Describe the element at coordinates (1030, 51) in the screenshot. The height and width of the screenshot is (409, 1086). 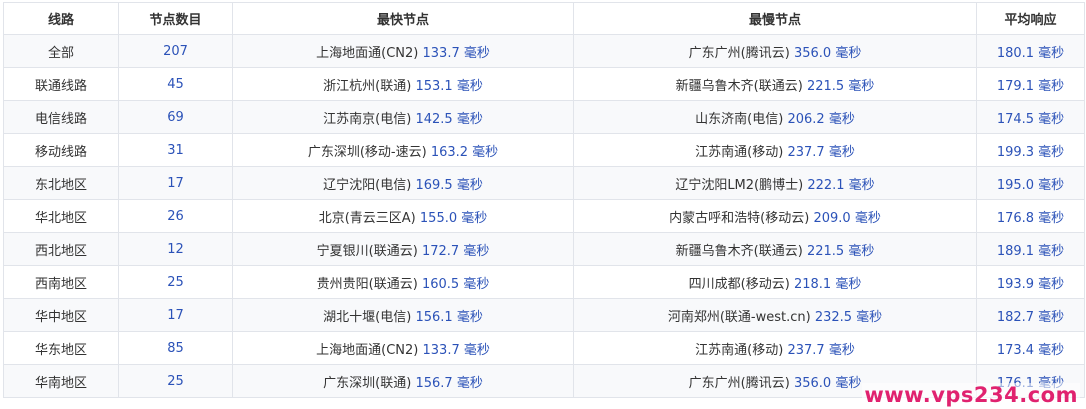
I see `average-response-cell: 180.1 毫秒` at that location.